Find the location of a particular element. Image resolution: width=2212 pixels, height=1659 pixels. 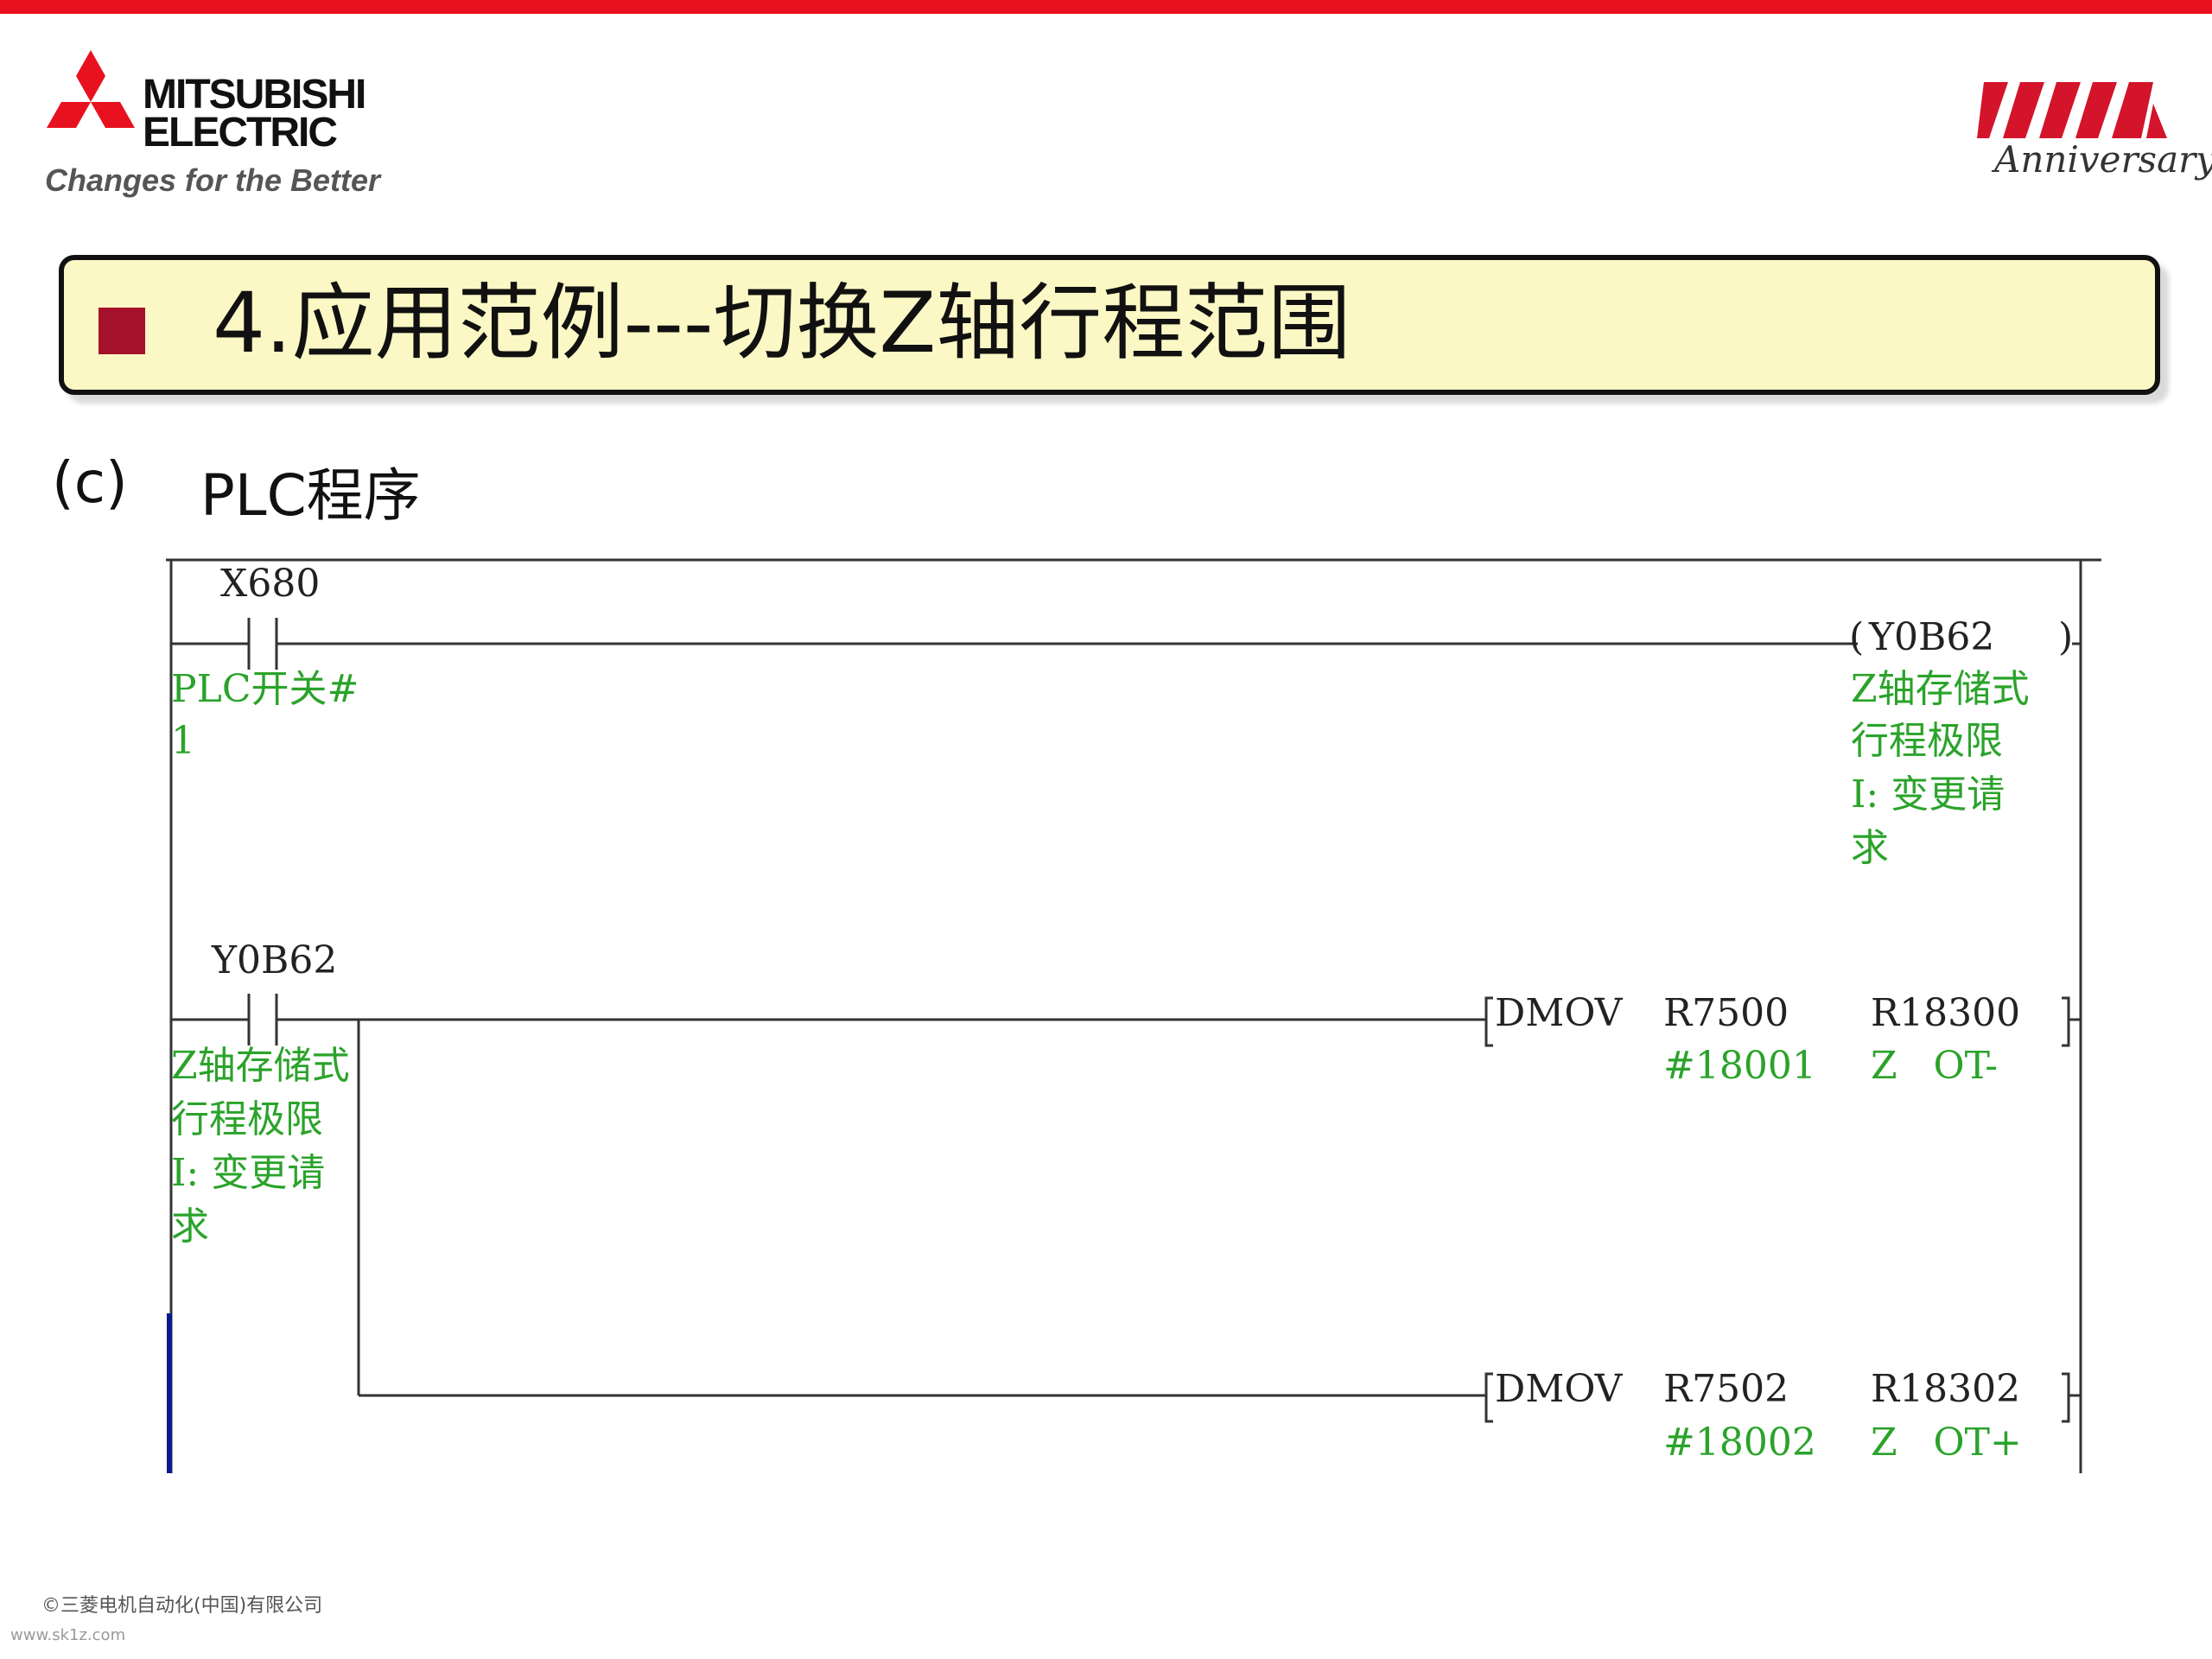

coil-open-paren: ( is located at coordinates (1856, 637).